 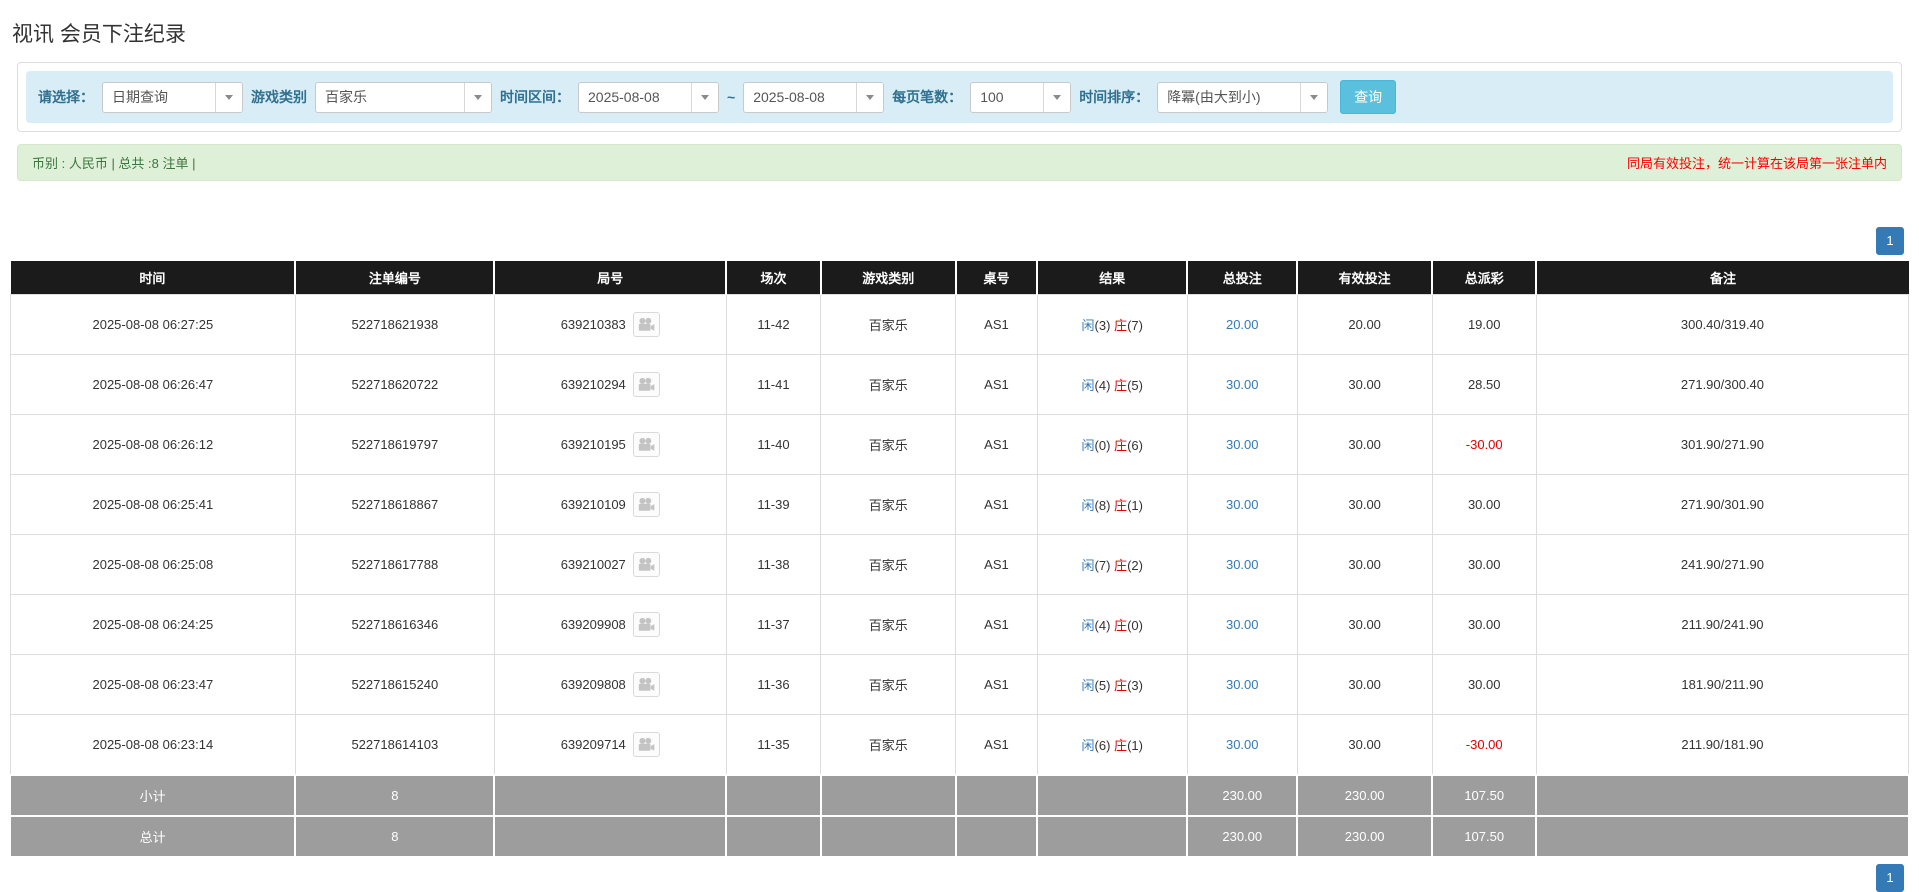 I want to click on round-number: 639209714, so click(x=593, y=744).